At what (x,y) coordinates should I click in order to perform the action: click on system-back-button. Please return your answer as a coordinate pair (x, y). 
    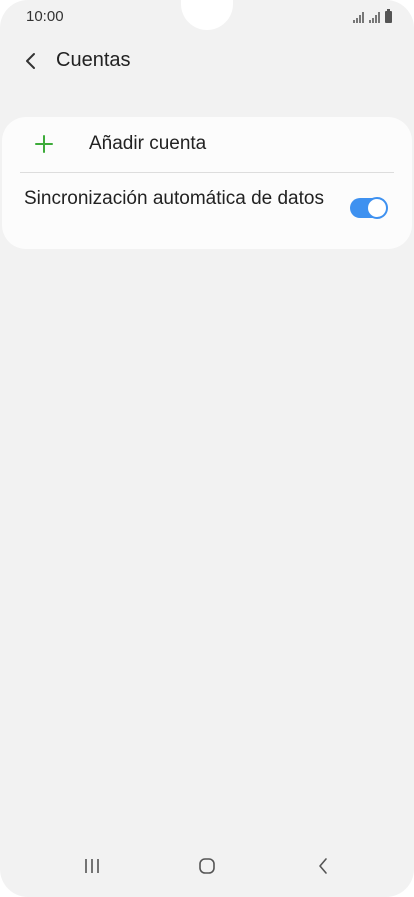
    Looking at the image, I should click on (323, 866).